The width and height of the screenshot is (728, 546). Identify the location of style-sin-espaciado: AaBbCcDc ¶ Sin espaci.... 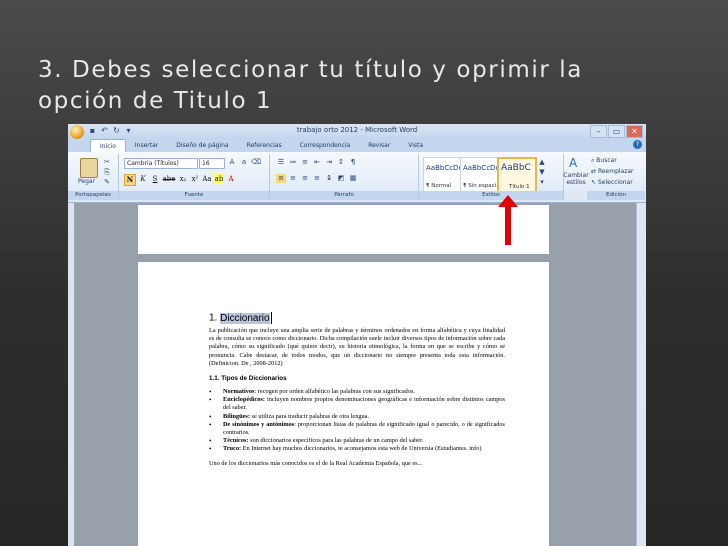
(481, 174).